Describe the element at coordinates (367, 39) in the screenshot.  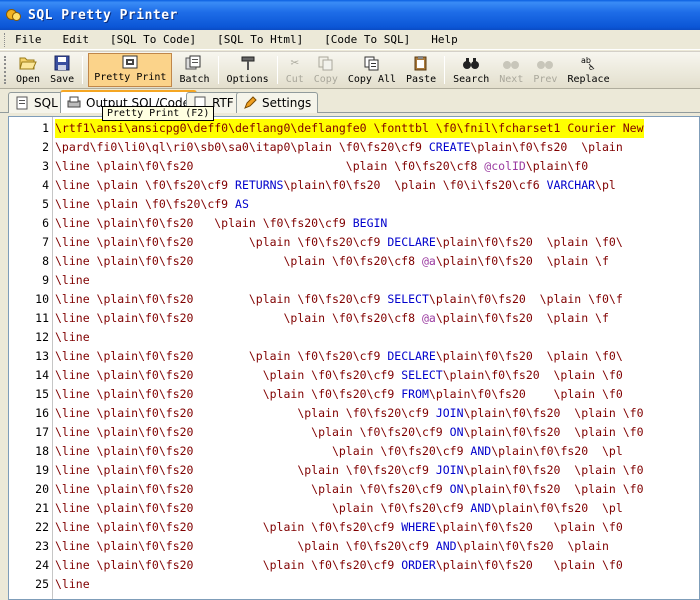
I see `menu-code-to-sql: [Code To SQL]` at that location.